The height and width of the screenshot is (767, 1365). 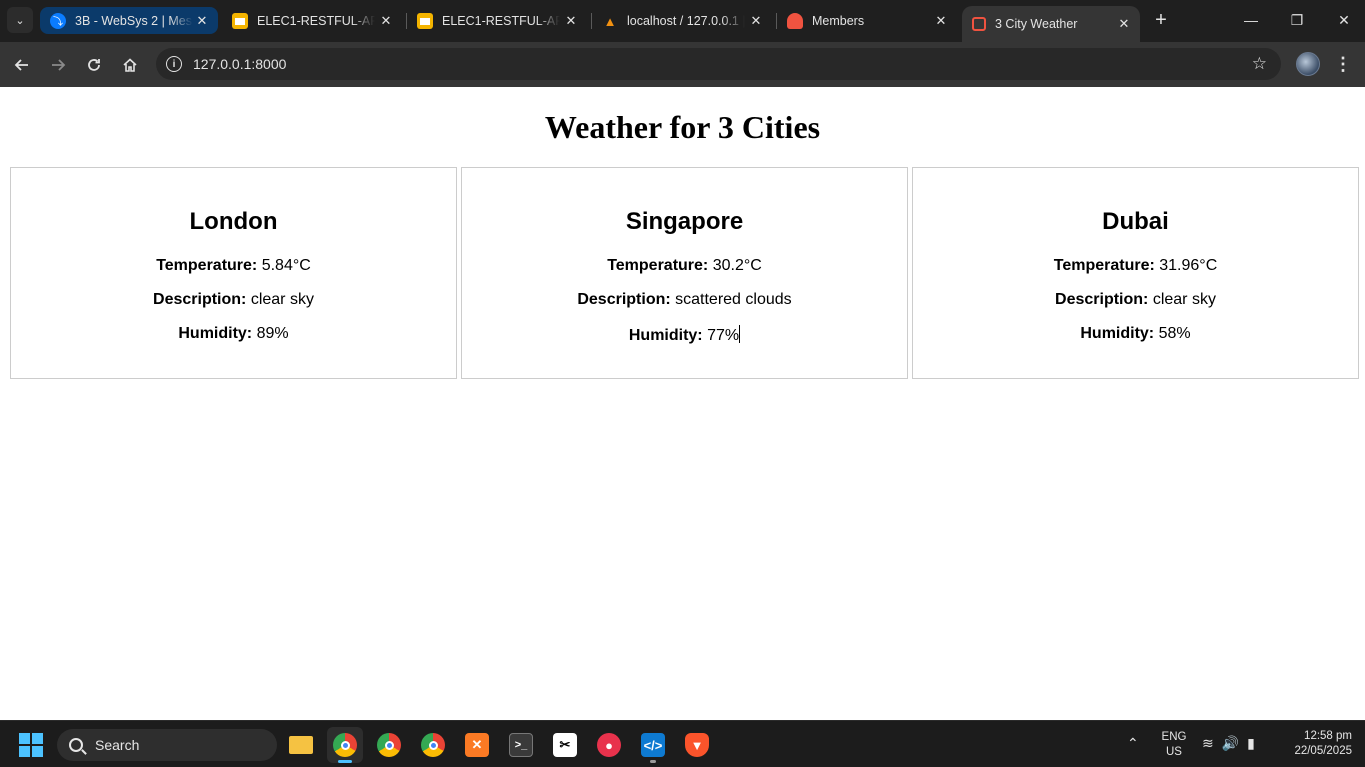 I want to click on temperature-line: Temperature: 30.2°C, so click(x=684, y=266).